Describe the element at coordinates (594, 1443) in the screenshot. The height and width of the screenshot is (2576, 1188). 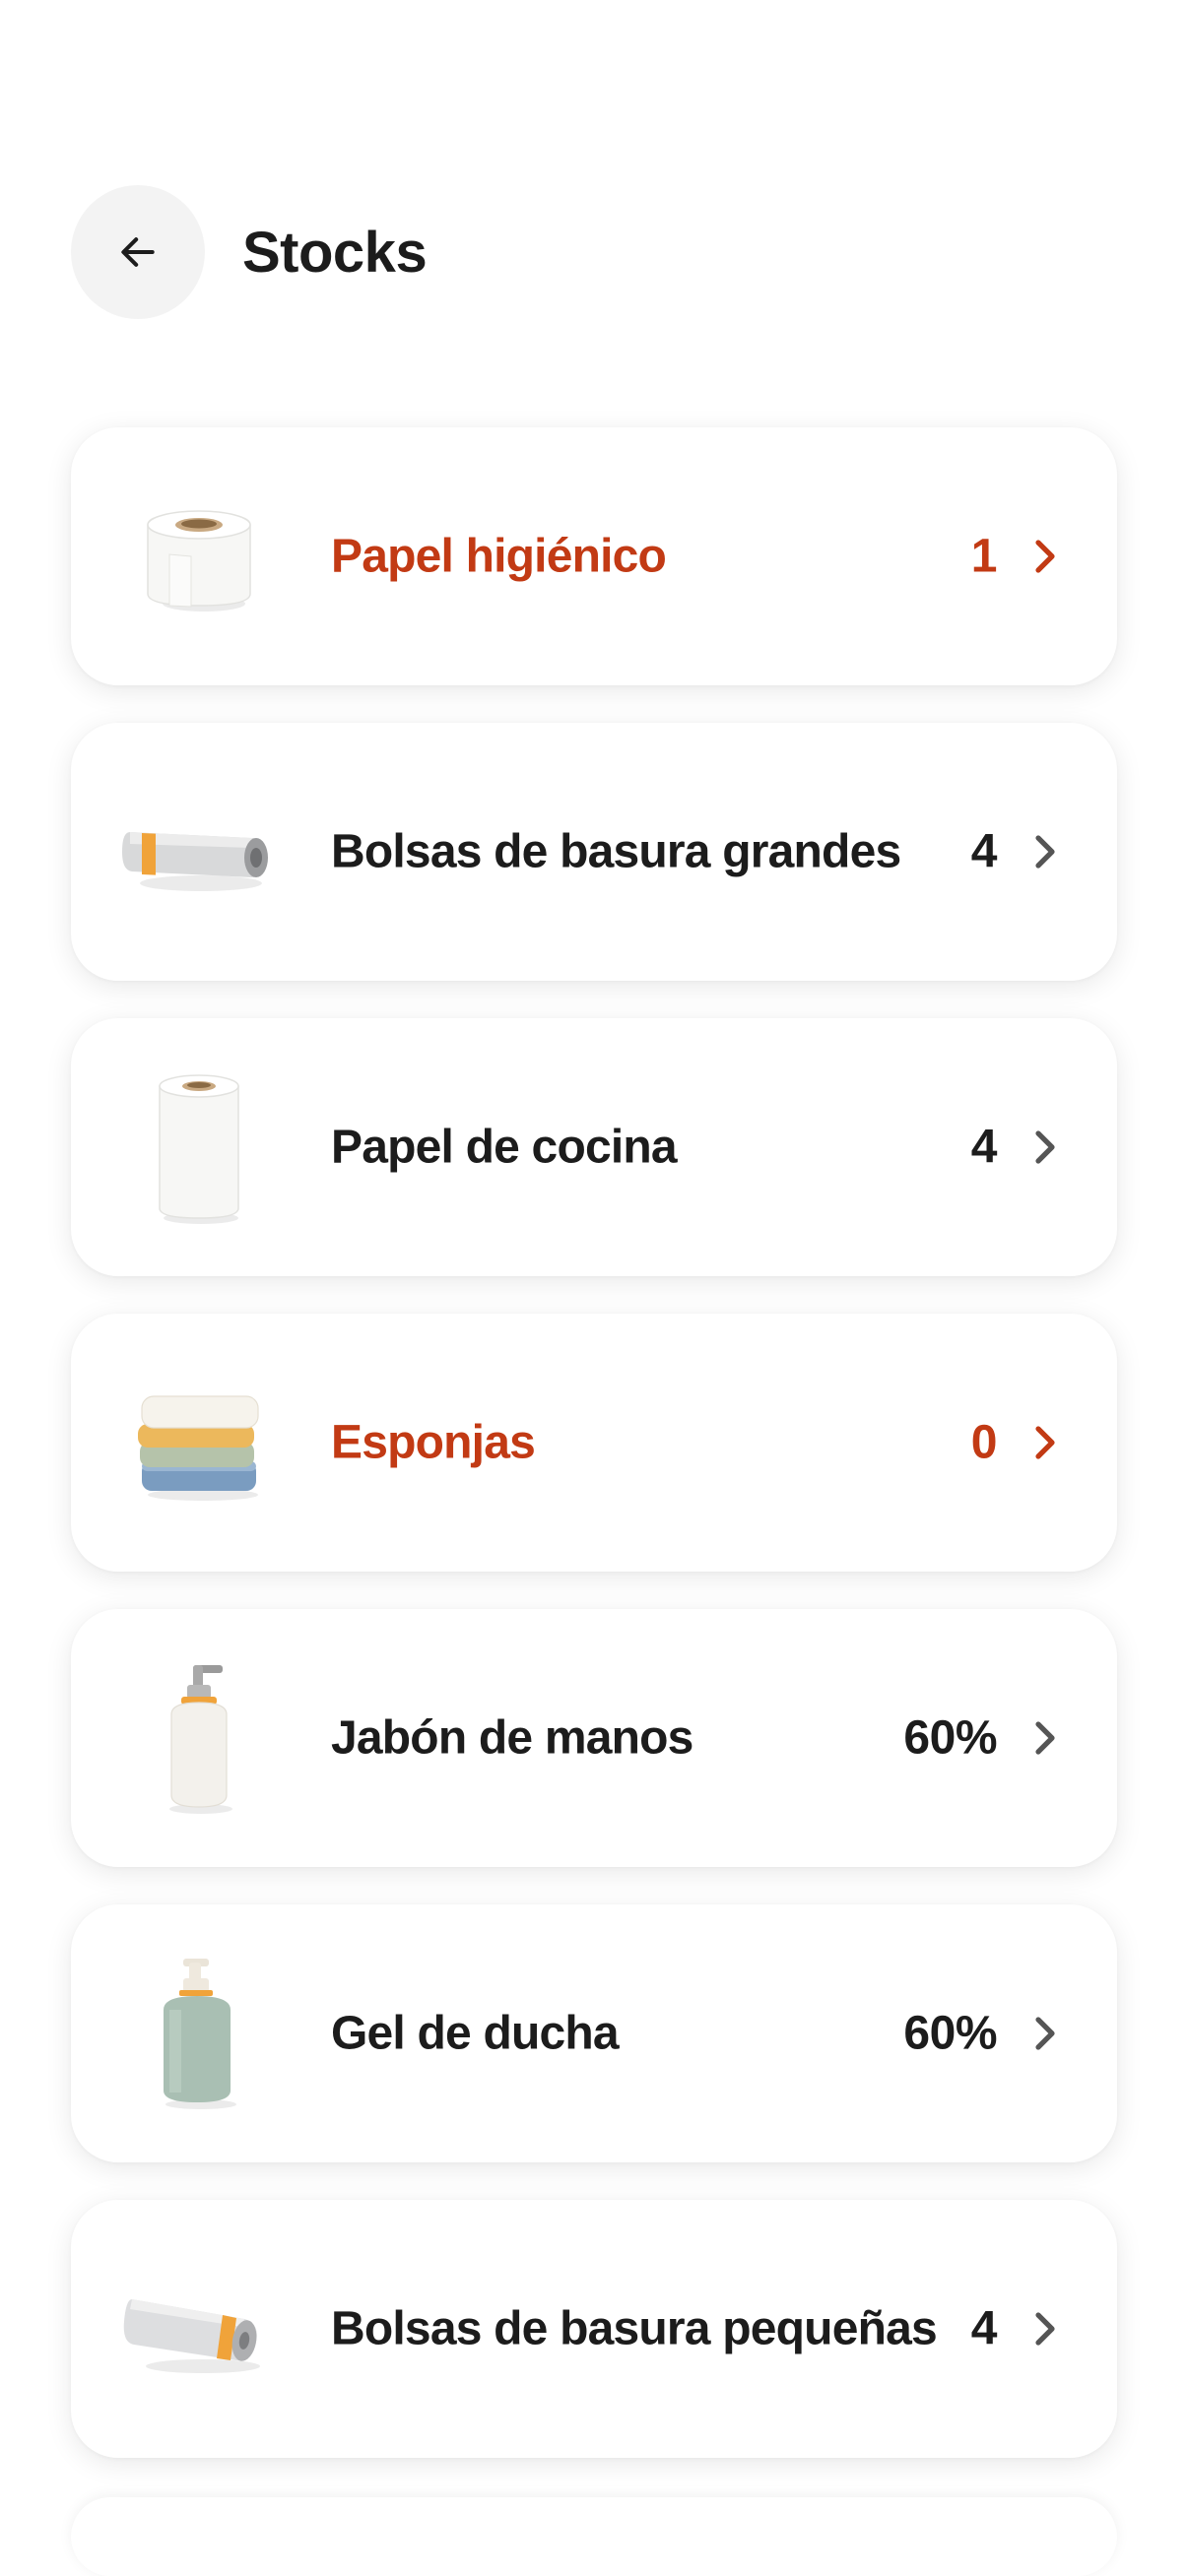
I see `stock-item-esponjas: Esponjas 0` at that location.